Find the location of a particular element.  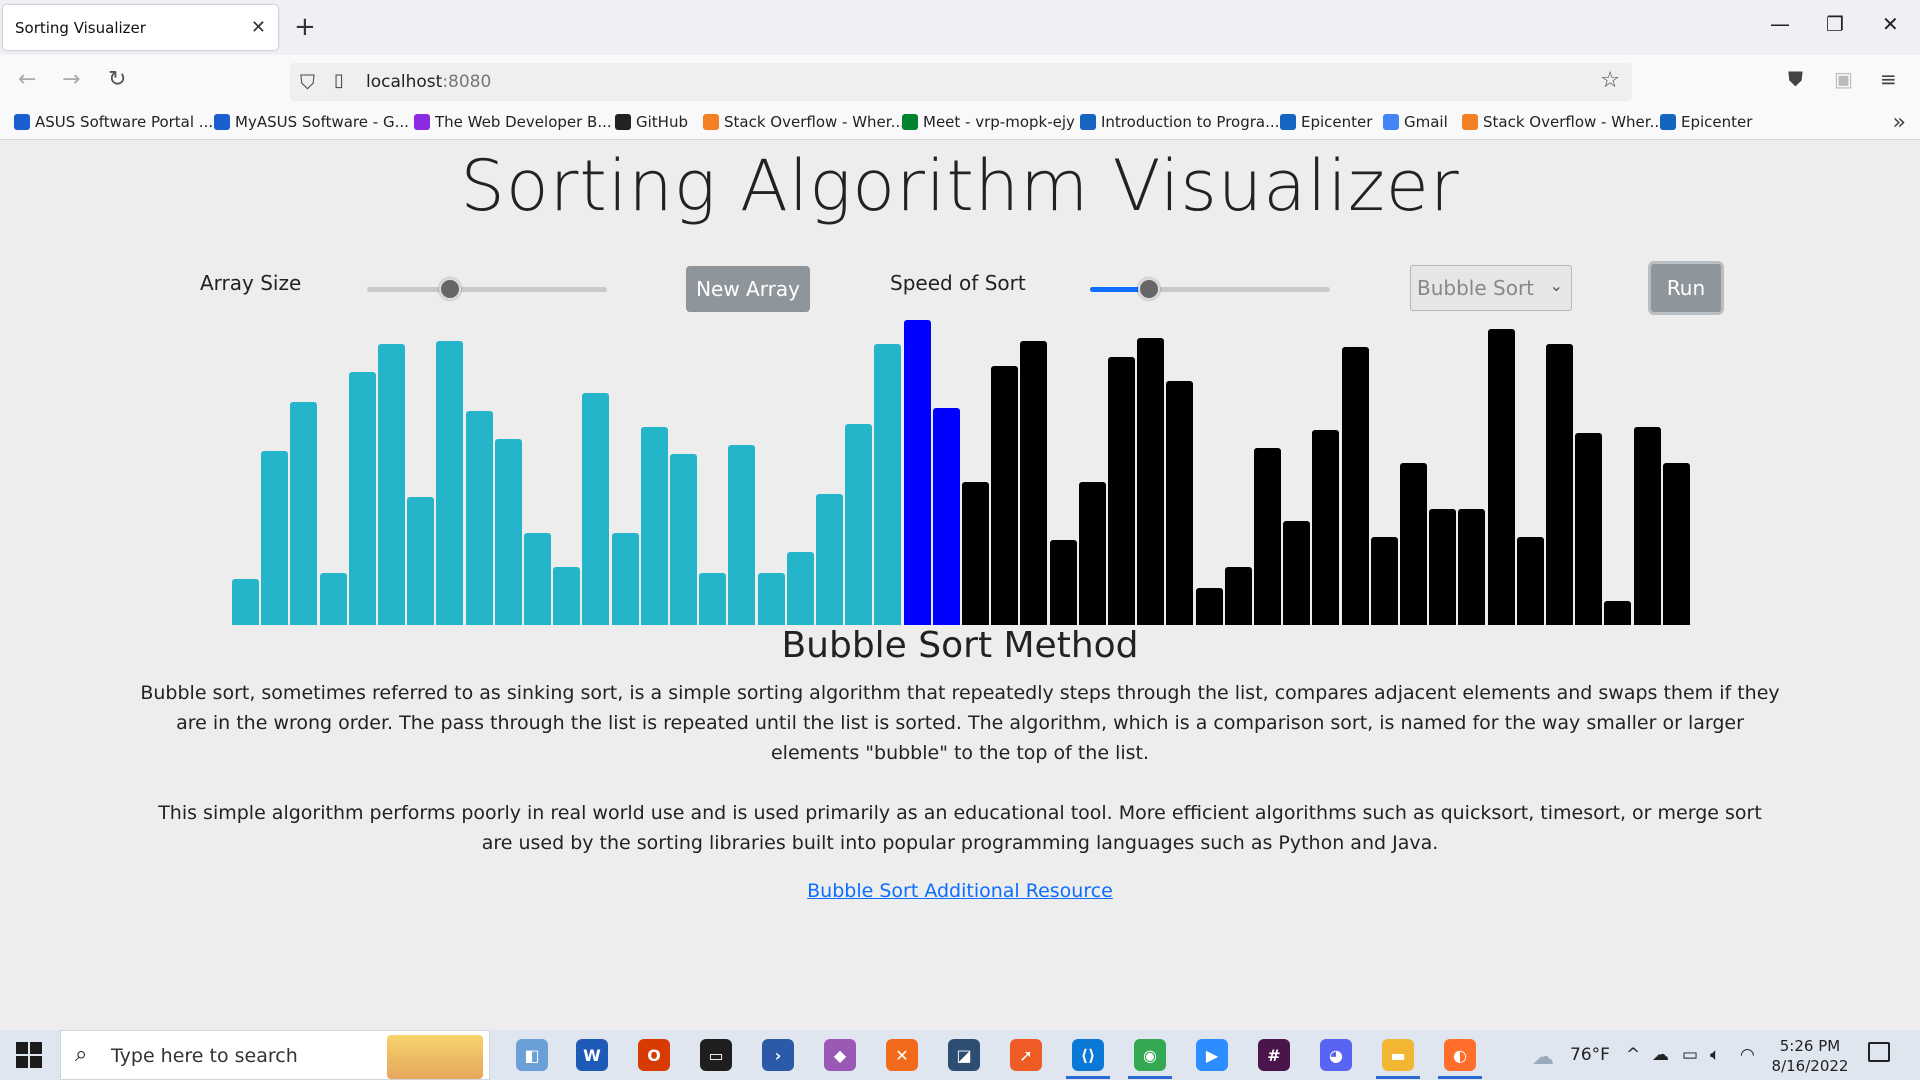

chrome-icon: ◉ is located at coordinates (1150, 1055).